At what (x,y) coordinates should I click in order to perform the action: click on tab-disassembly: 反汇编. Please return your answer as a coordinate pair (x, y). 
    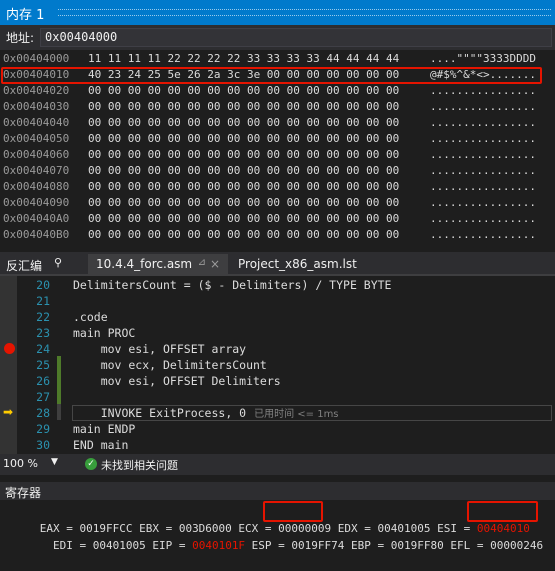
    Looking at the image, I should click on (24, 265).